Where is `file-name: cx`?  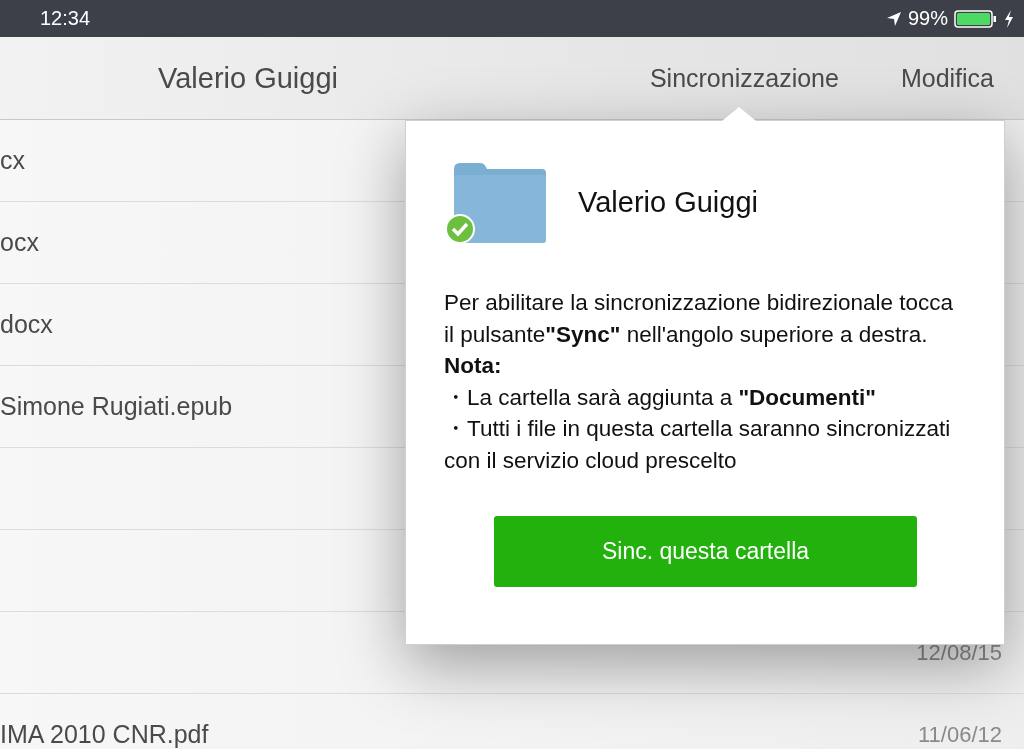
file-name: cx is located at coordinates (12, 160).